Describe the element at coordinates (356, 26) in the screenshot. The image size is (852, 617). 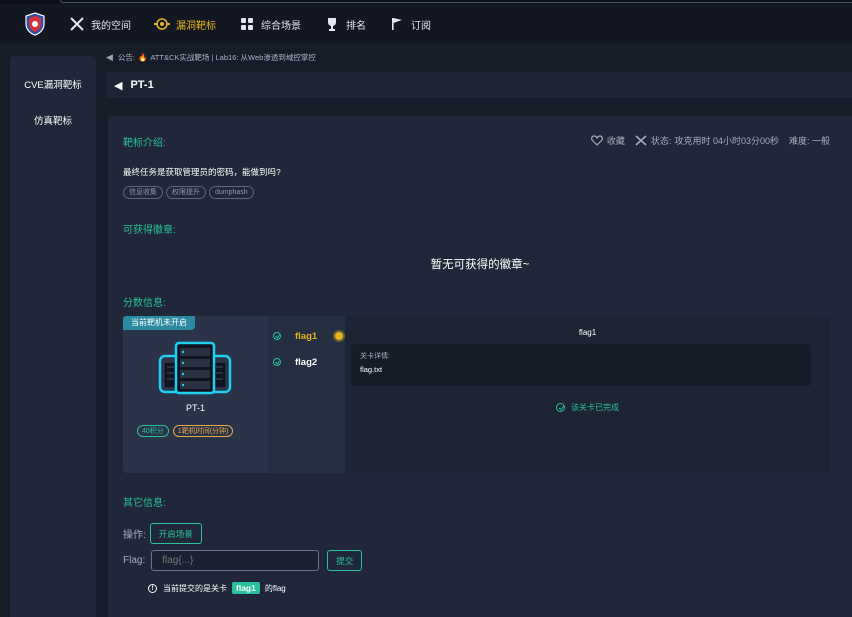
I see `nav-label: 排名` at that location.